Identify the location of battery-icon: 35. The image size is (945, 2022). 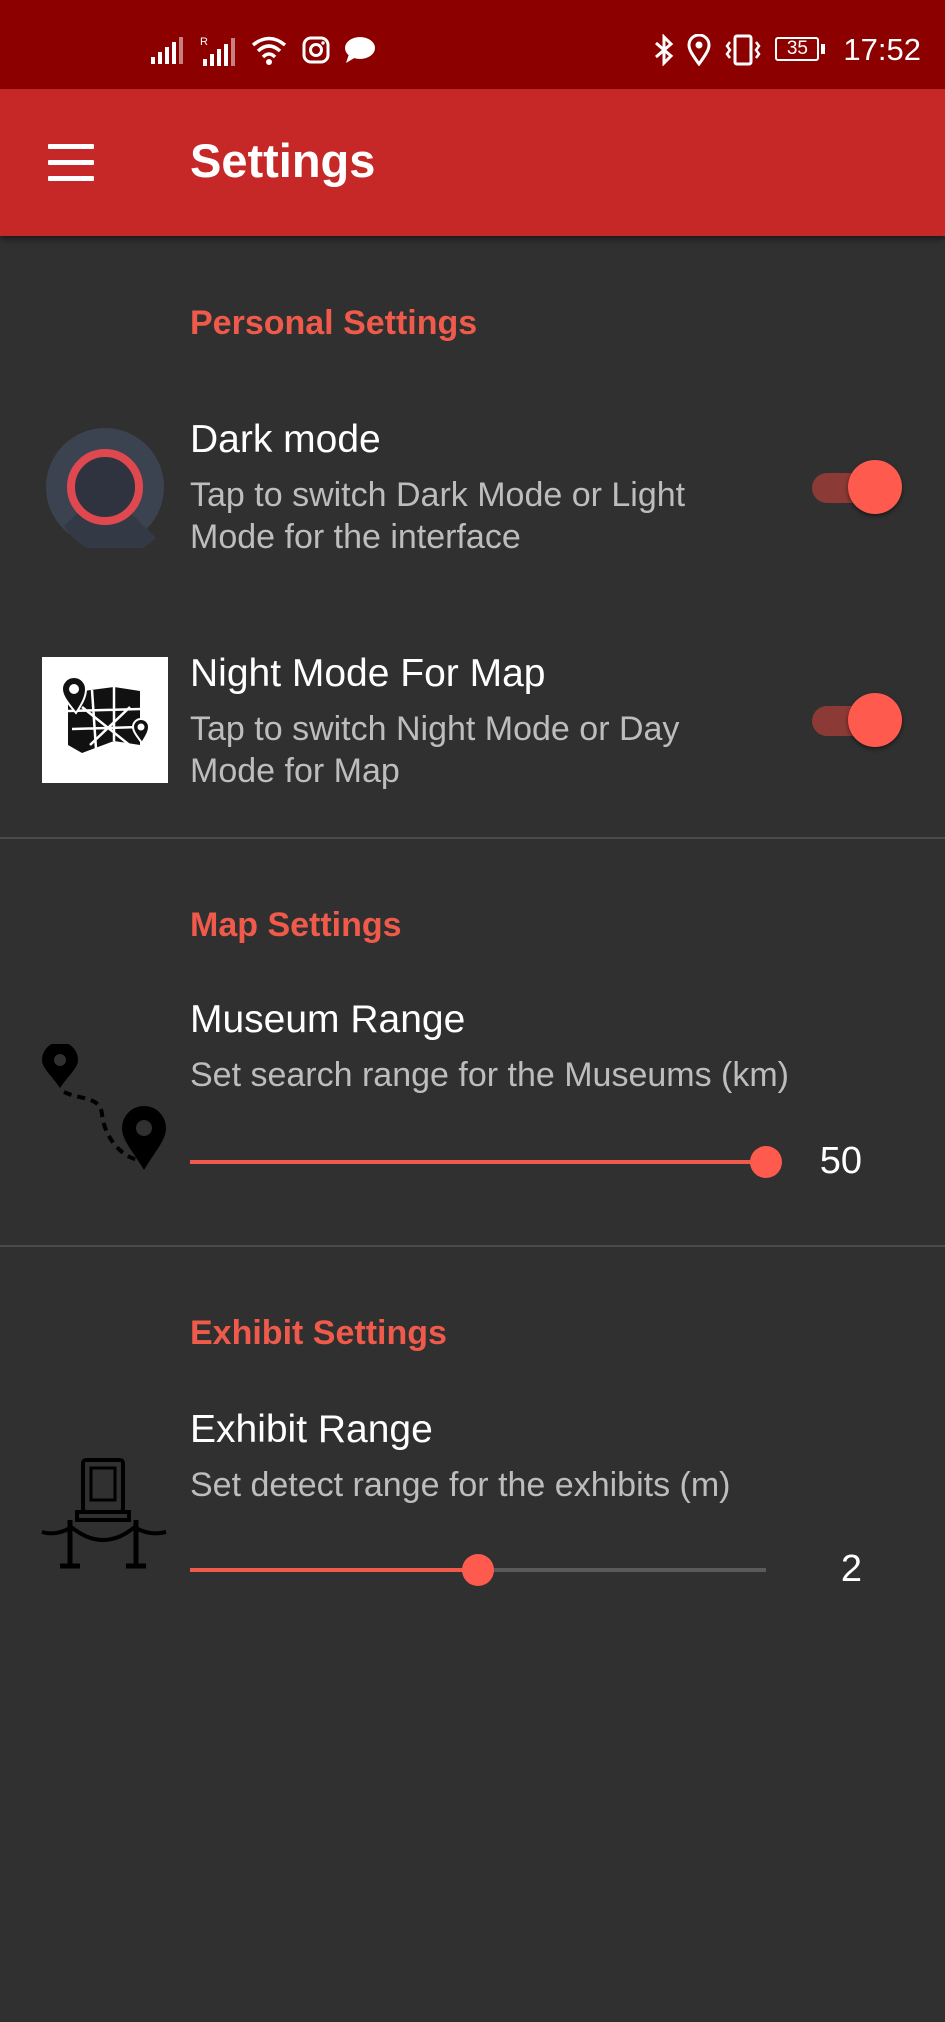
(801, 50).